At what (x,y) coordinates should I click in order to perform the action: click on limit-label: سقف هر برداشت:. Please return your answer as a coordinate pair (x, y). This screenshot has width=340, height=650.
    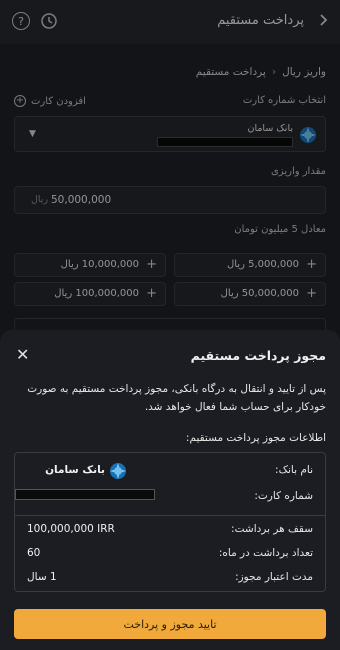
    Looking at the image, I should click on (272, 529).